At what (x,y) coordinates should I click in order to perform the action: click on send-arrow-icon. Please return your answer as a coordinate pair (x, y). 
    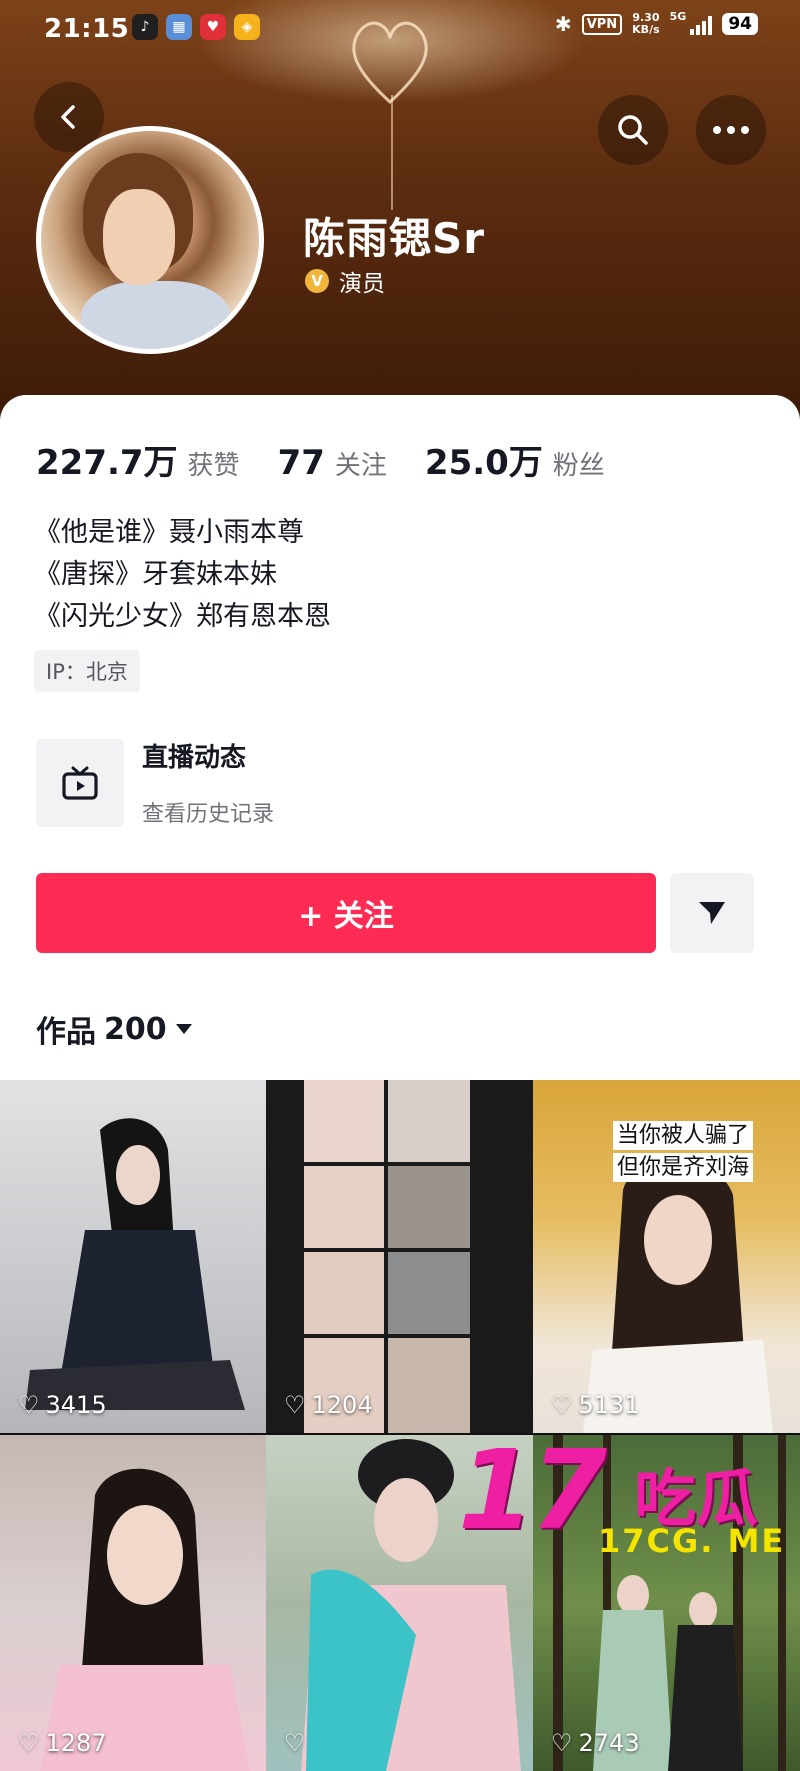
    Looking at the image, I should click on (712, 913).